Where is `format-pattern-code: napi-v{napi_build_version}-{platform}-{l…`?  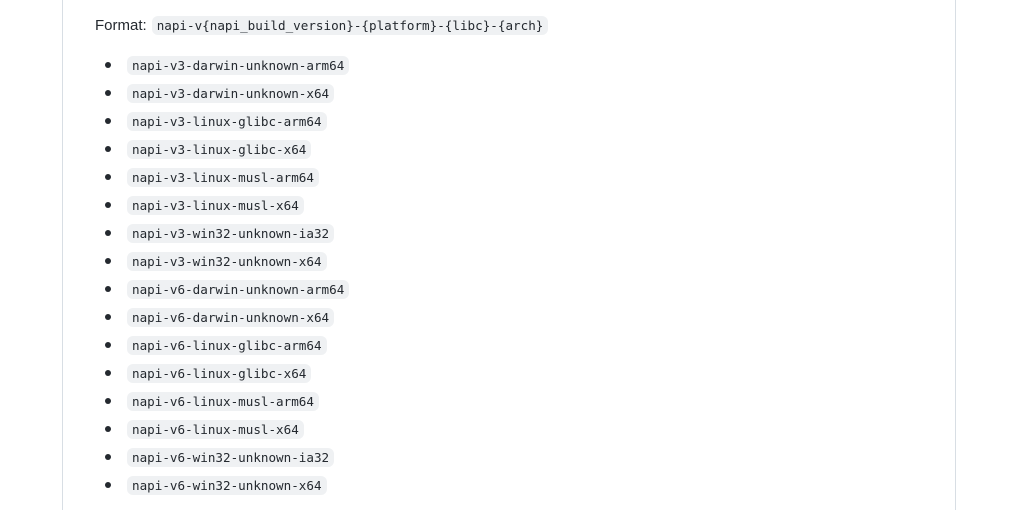
format-pattern-code: napi-v{napi_build_version}-{platform}-{l… is located at coordinates (350, 25).